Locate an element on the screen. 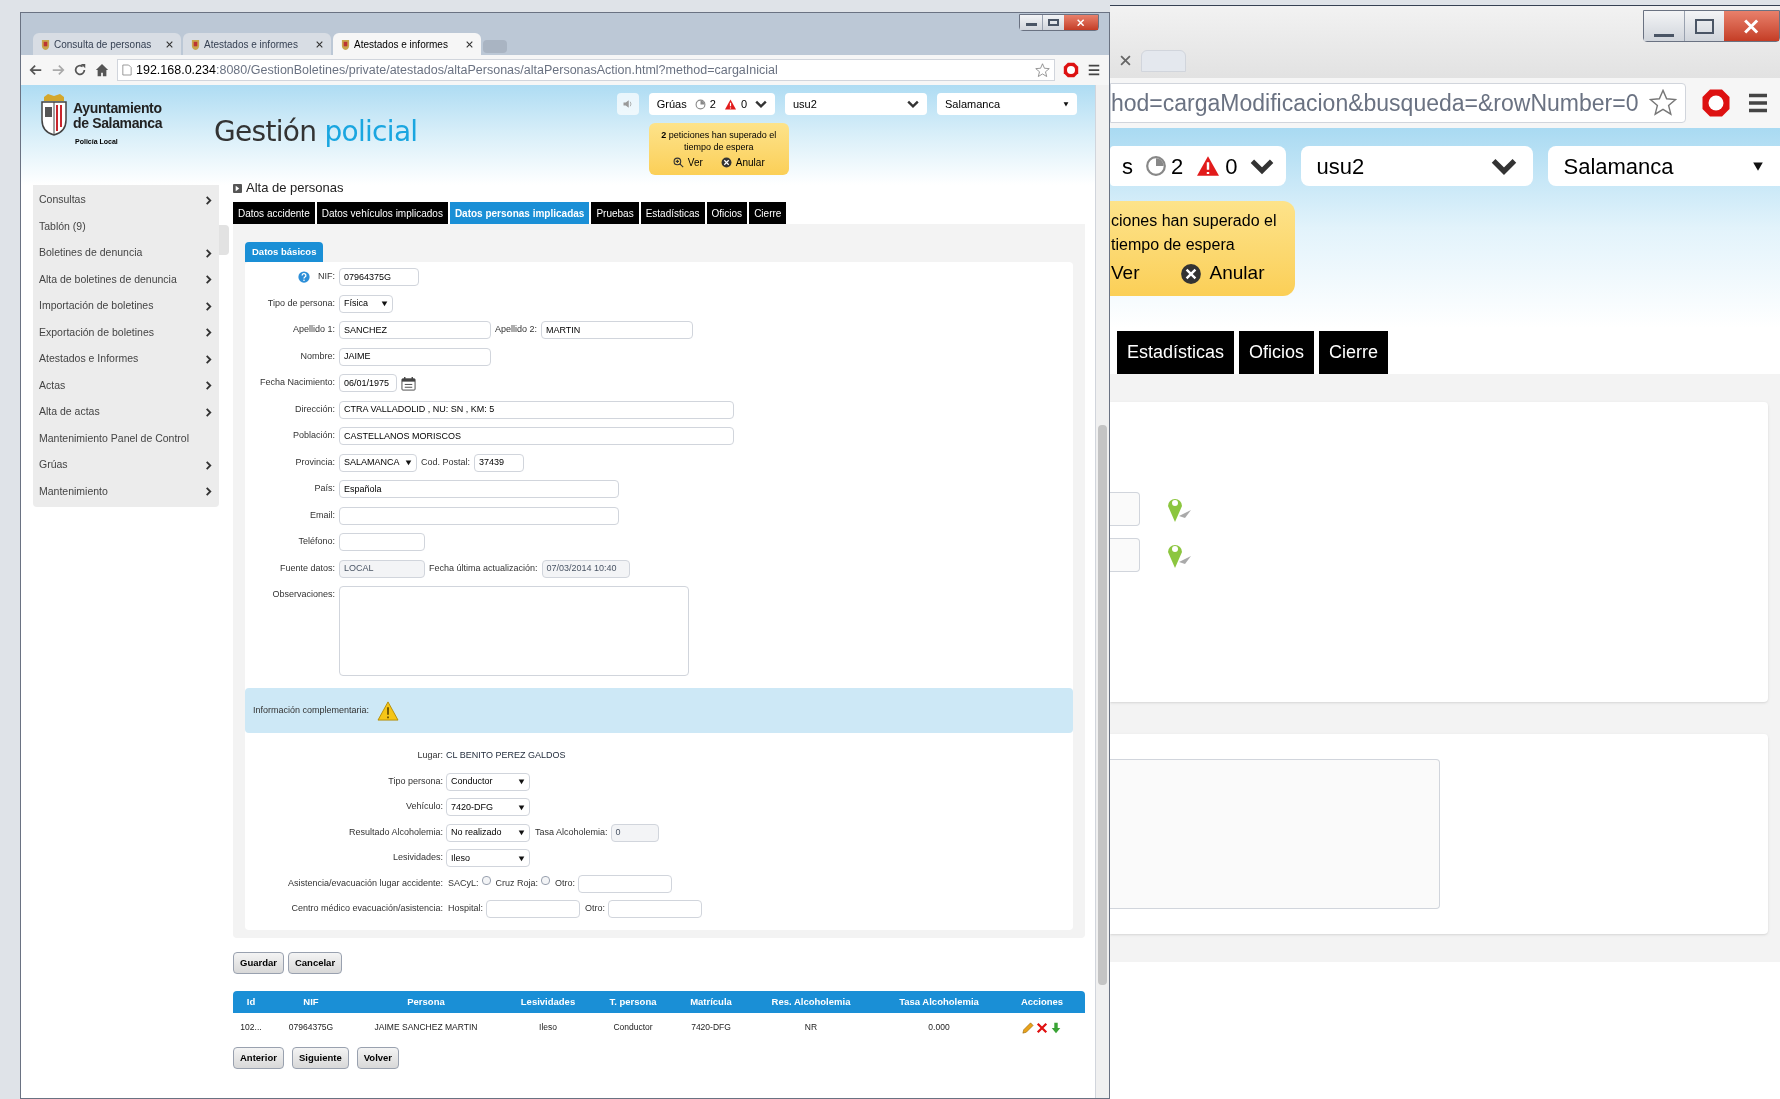 The image size is (1780, 1099). text-field: JAIME is located at coordinates (415, 356).